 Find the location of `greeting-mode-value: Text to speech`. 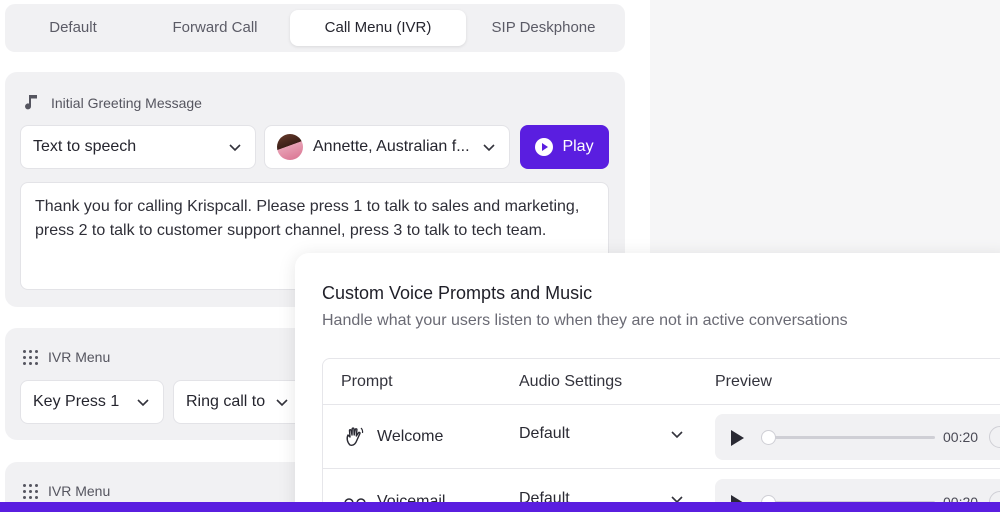

greeting-mode-value: Text to speech is located at coordinates (85, 146).